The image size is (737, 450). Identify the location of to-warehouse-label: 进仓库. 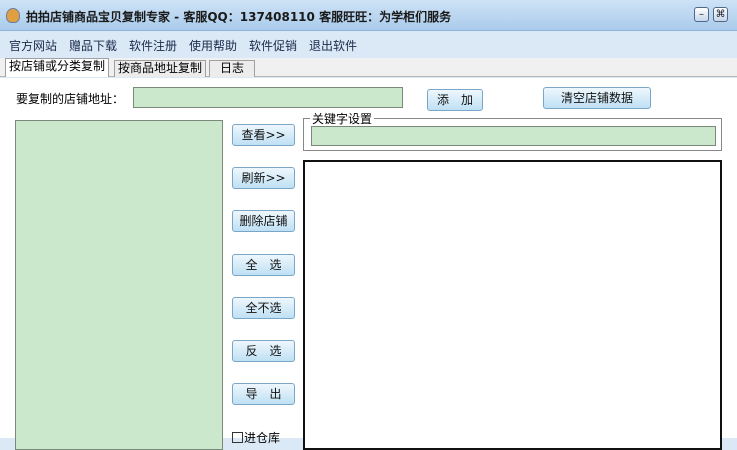
(262, 438).